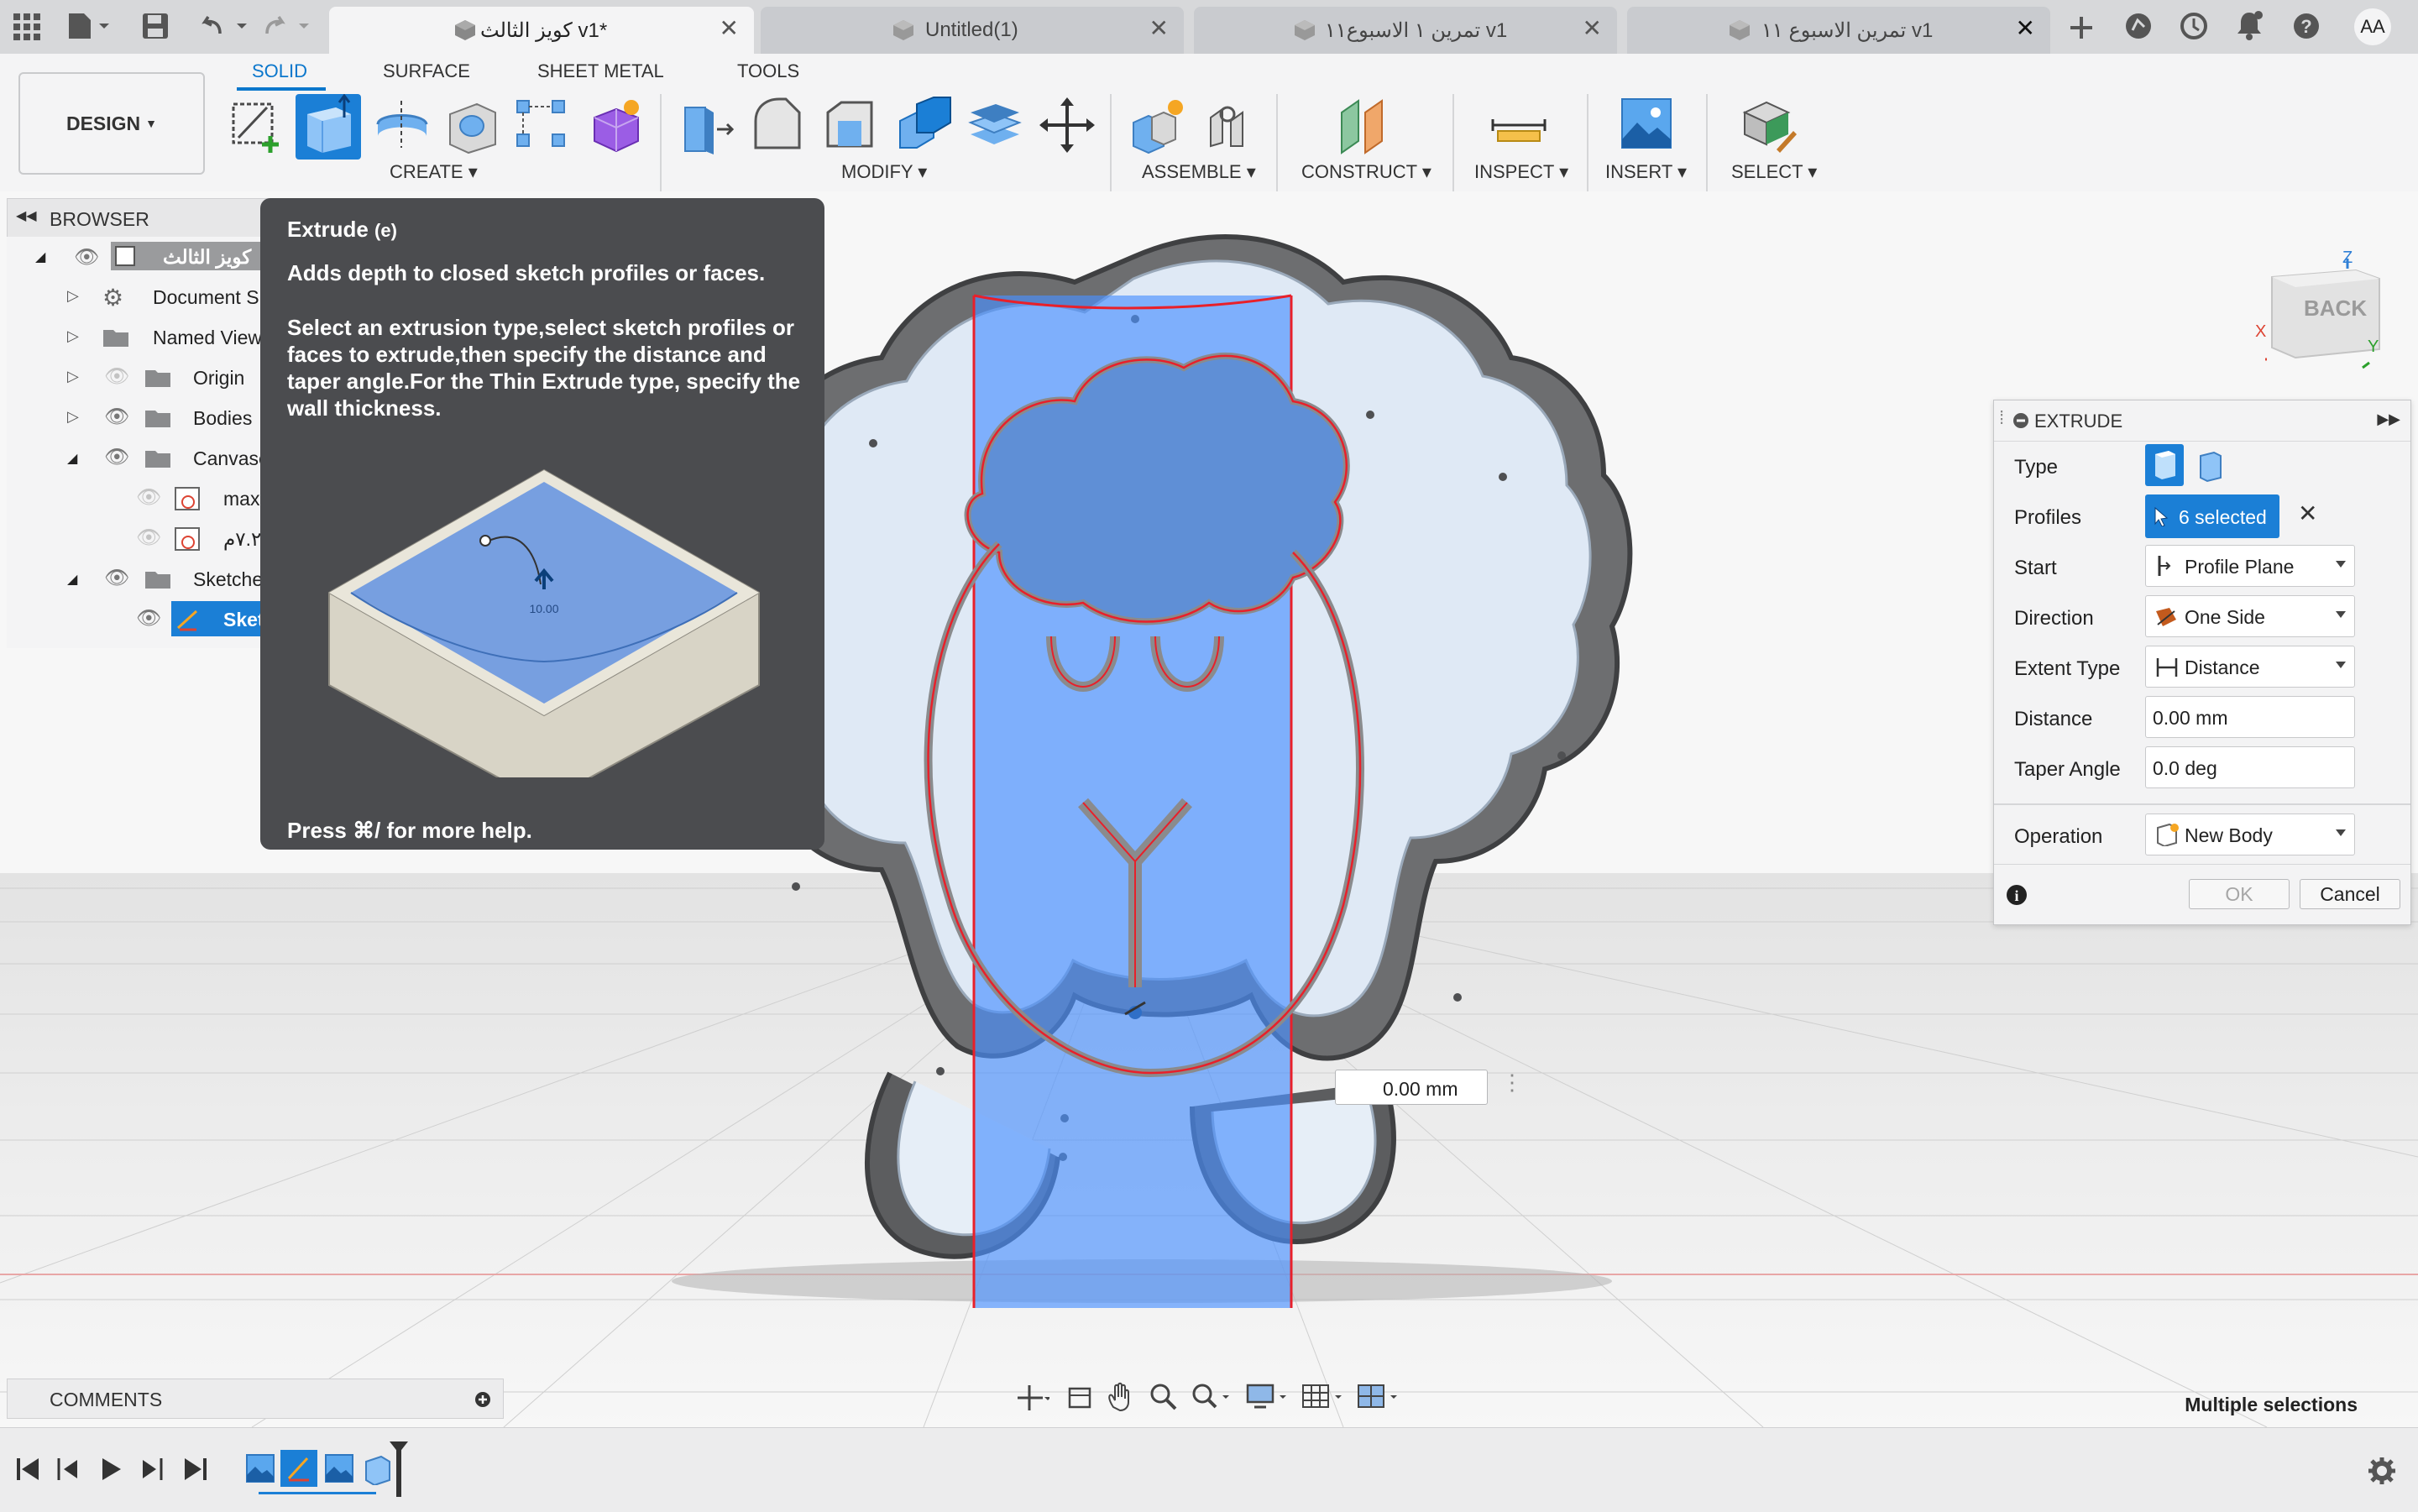  What do you see at coordinates (195, 1469) in the screenshot?
I see `go-to-end-icon` at bounding box center [195, 1469].